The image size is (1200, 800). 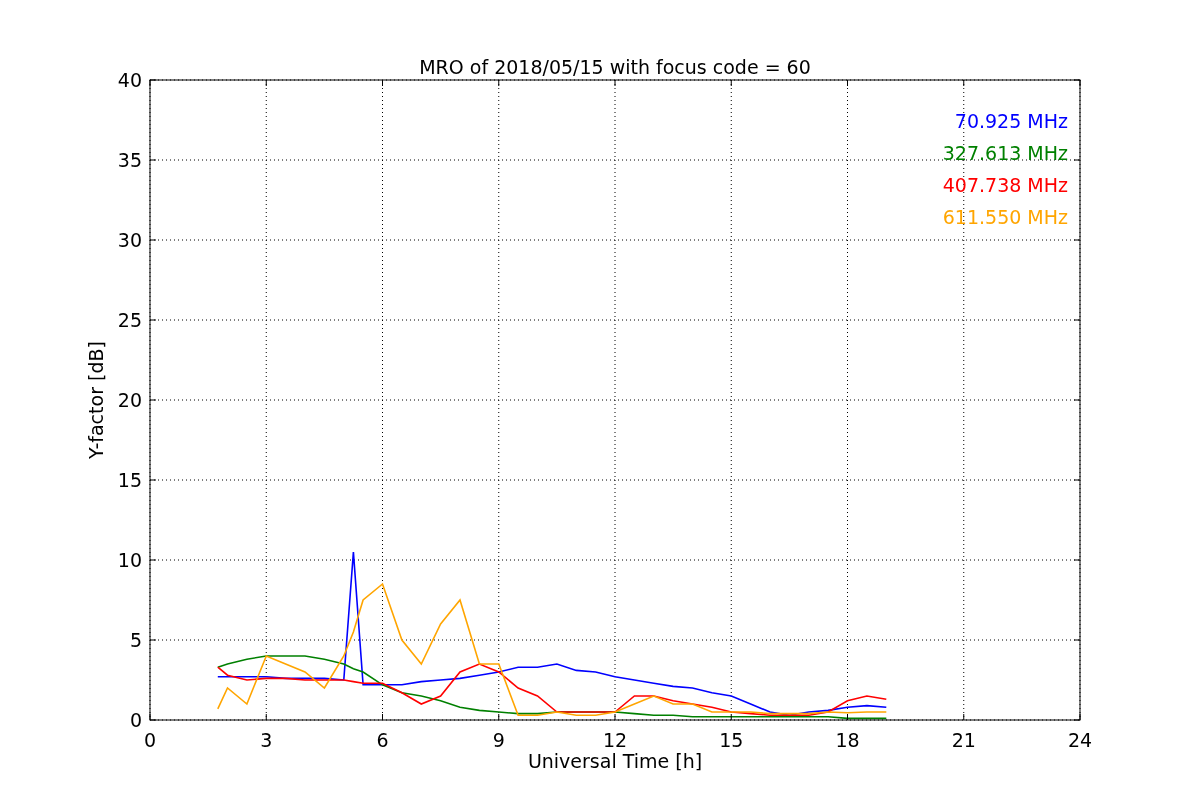 I want to click on y-tick-label: 15, so click(x=129, y=480).